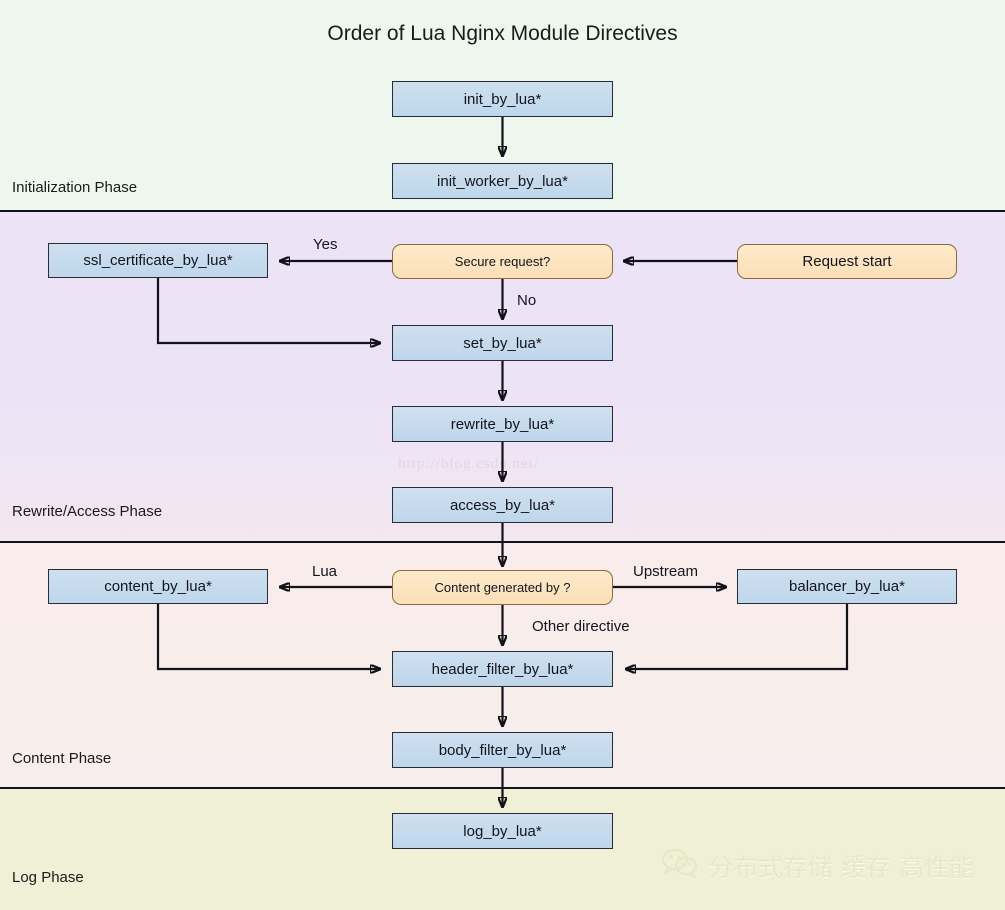 The height and width of the screenshot is (910, 1005). I want to click on node-label: content_by_lua*, so click(158, 586).